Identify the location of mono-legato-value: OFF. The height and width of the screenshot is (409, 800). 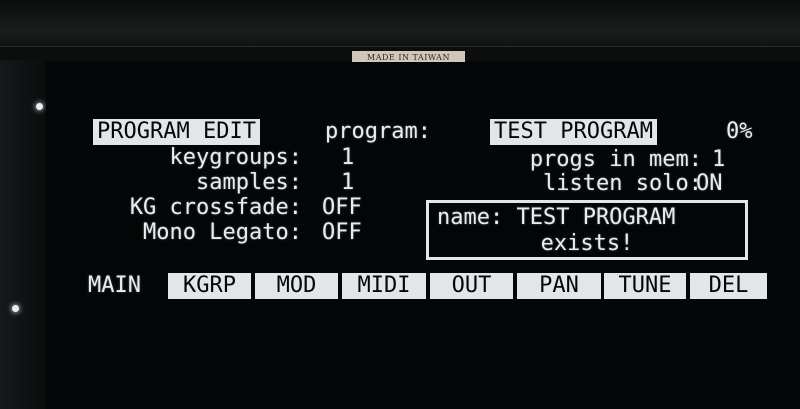
(342, 233).